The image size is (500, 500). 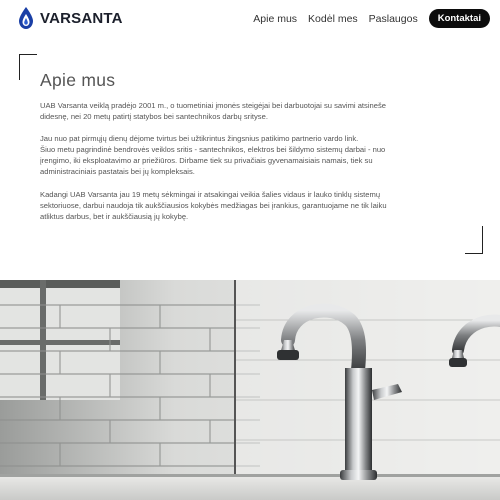 I want to click on main-nav: Apie mus Kodėl mes Paslaugos Kontaktai, so click(x=371, y=18).